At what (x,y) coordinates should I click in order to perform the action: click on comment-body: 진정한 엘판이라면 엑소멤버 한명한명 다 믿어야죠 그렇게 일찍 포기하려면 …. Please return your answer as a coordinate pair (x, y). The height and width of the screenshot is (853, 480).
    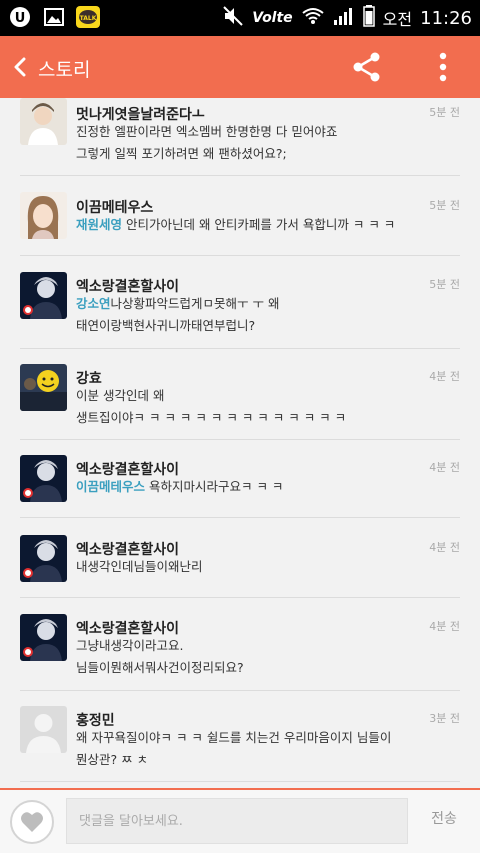
    Looking at the image, I should click on (256, 143).